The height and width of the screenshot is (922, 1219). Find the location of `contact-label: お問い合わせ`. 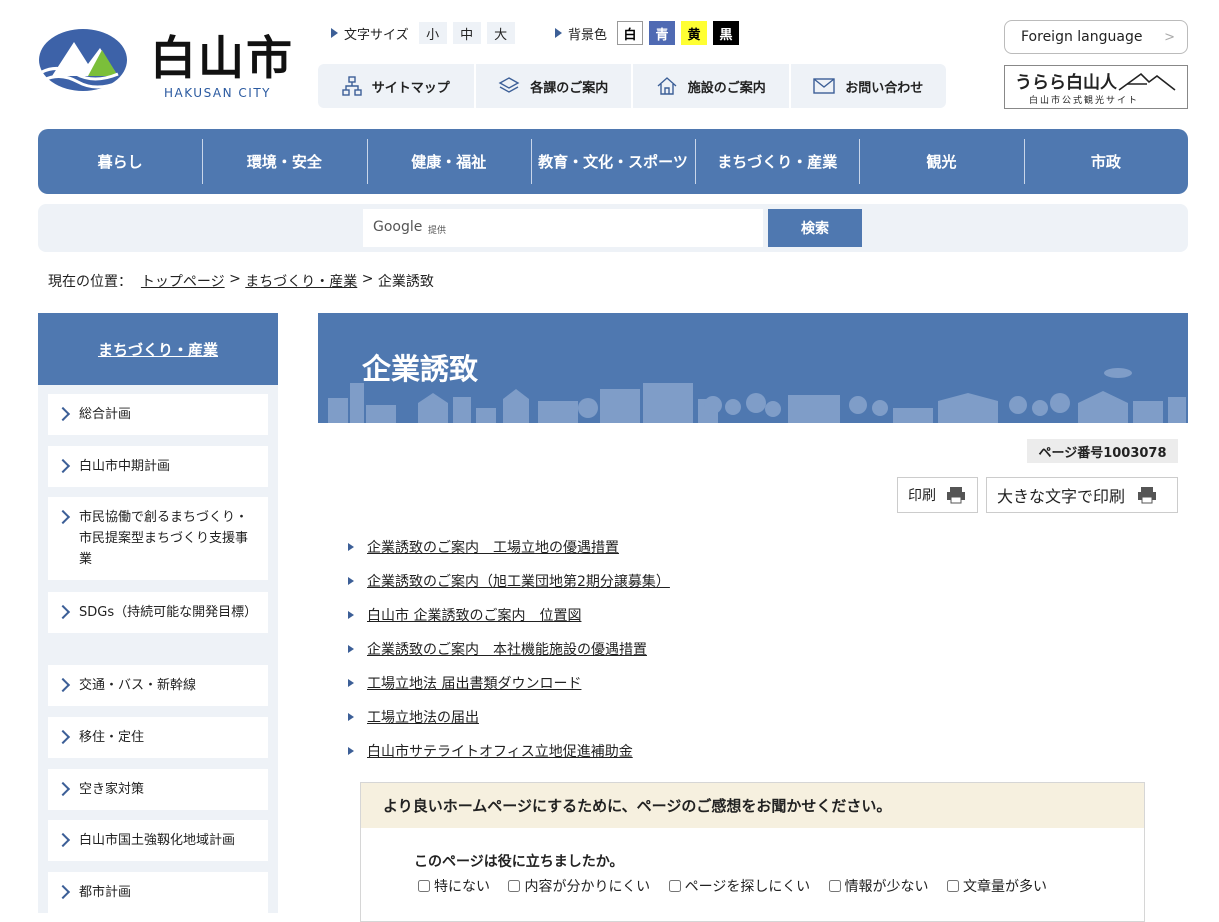

contact-label: お問い合わせ is located at coordinates (884, 88).